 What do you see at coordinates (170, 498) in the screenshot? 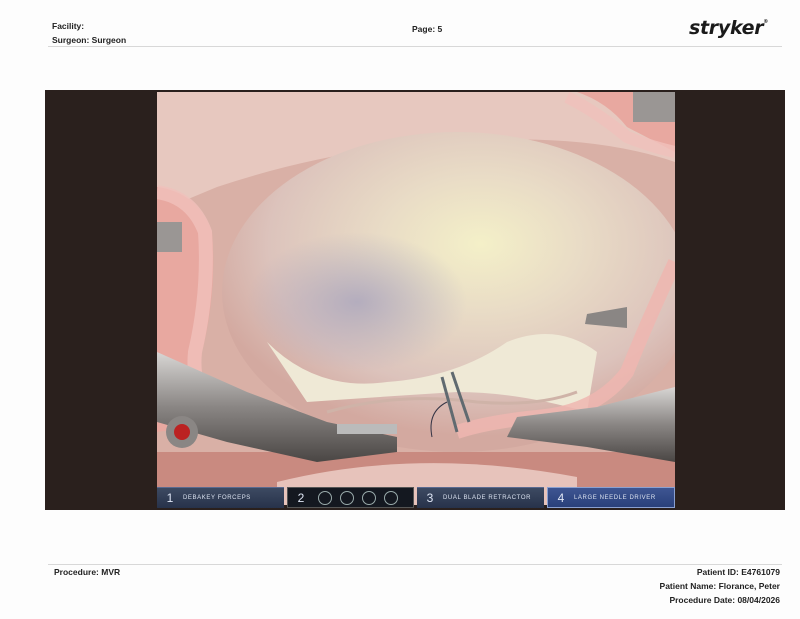
I see `instrument-number: 1` at bounding box center [170, 498].